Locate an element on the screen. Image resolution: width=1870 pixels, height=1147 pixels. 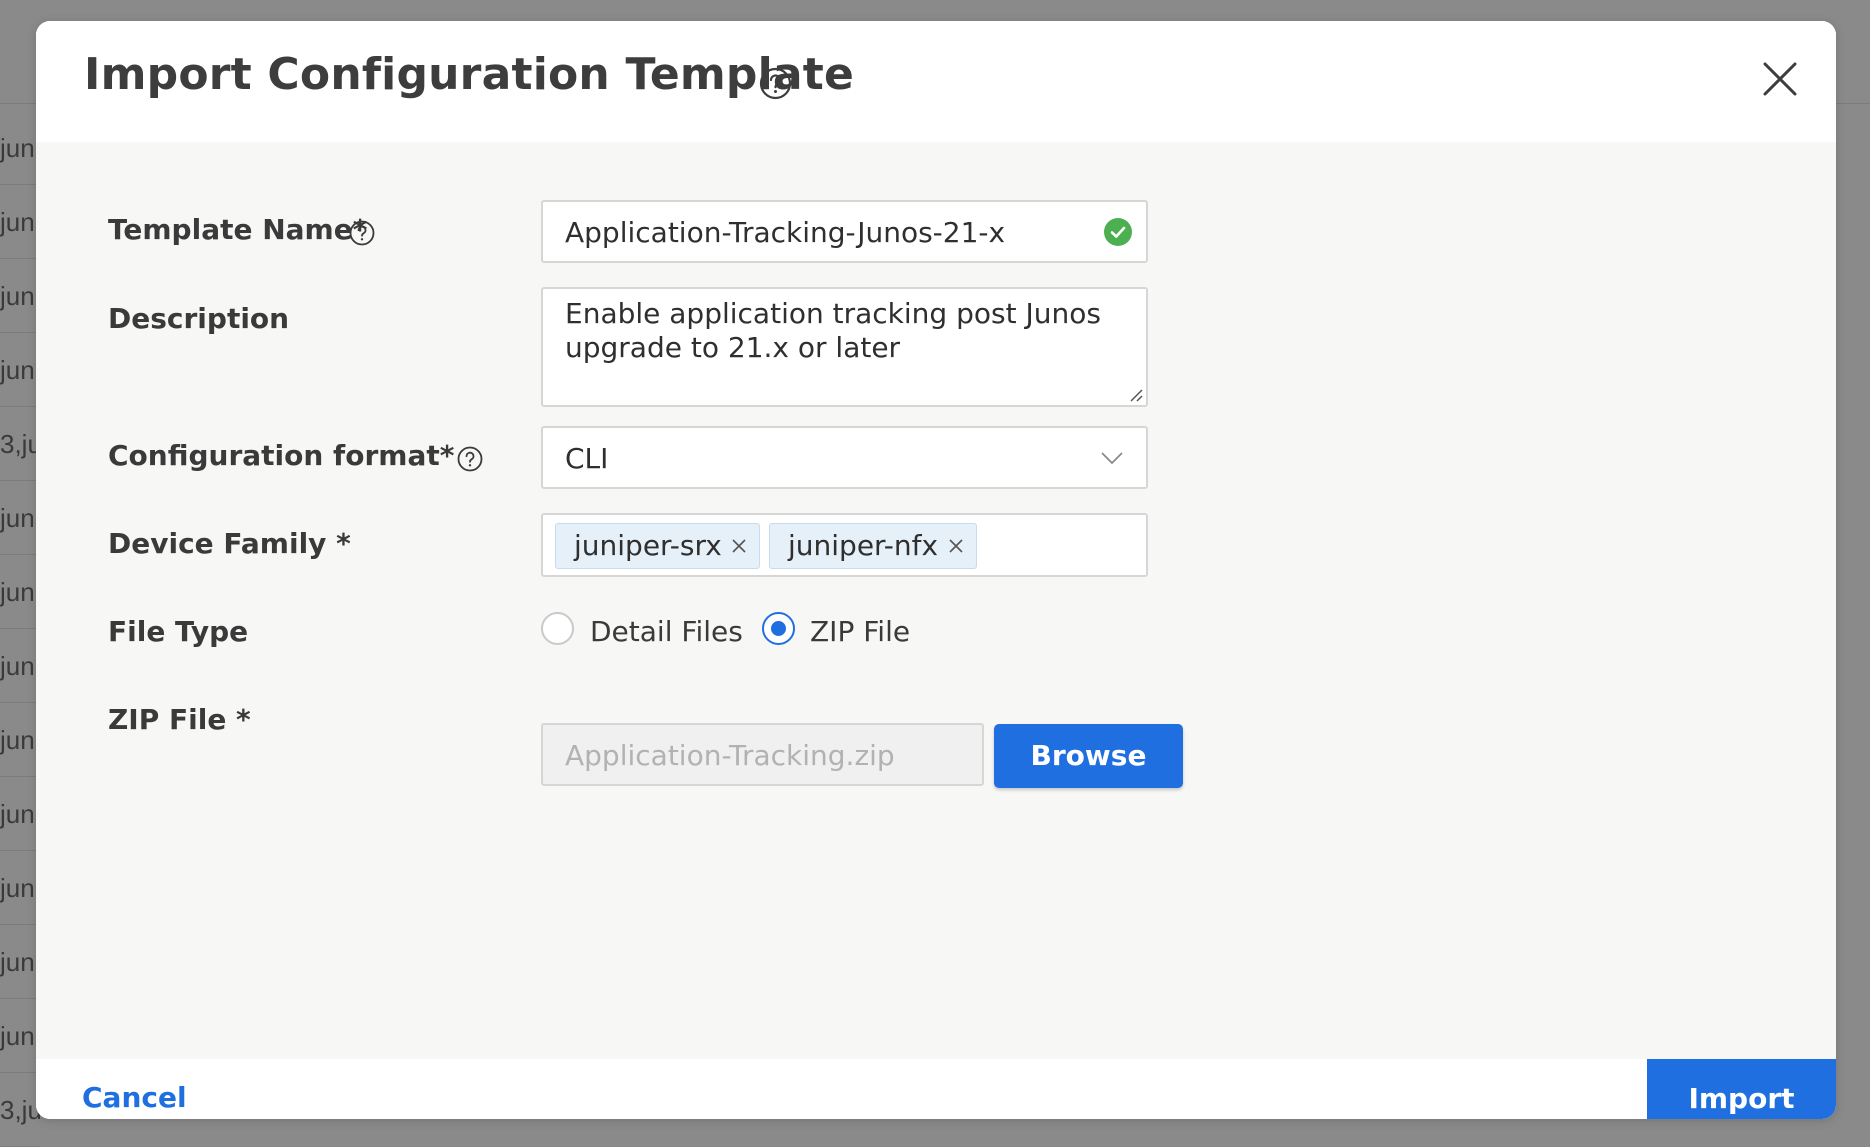
description-label: Description is located at coordinates (199, 318).